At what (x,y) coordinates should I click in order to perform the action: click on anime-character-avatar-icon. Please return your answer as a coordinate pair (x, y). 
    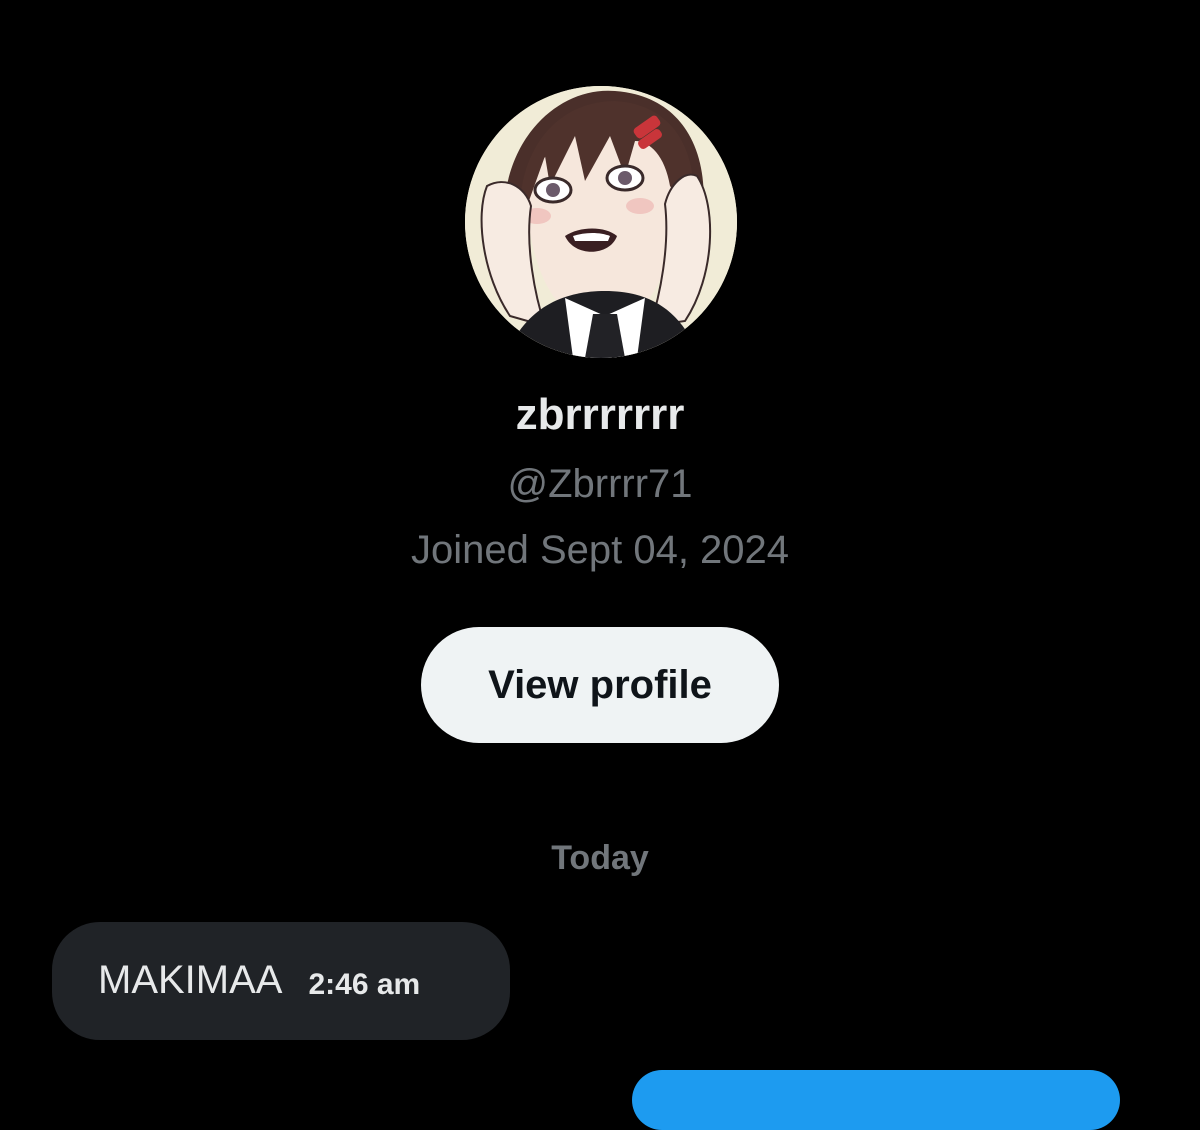
    Looking at the image, I should click on (601, 222).